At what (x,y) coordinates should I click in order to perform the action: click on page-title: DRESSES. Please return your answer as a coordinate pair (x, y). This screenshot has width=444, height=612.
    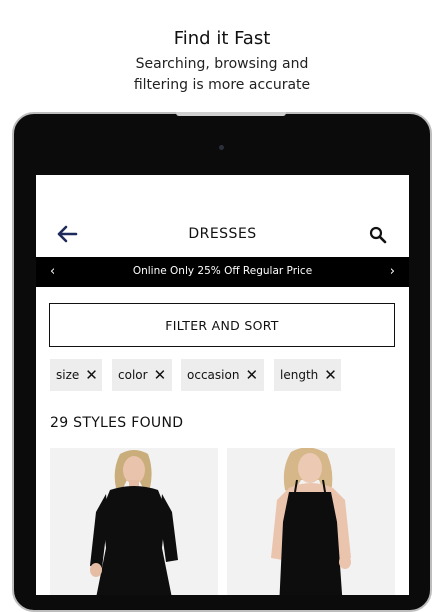
    Looking at the image, I should click on (222, 234).